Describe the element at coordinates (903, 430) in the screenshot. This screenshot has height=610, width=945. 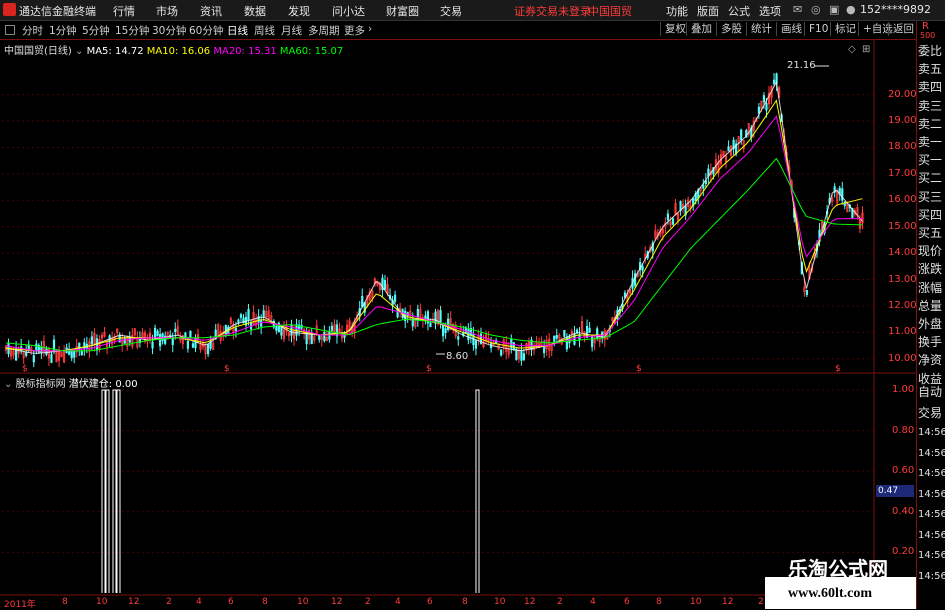
I see `indicator-tick-label: 0.80` at that location.